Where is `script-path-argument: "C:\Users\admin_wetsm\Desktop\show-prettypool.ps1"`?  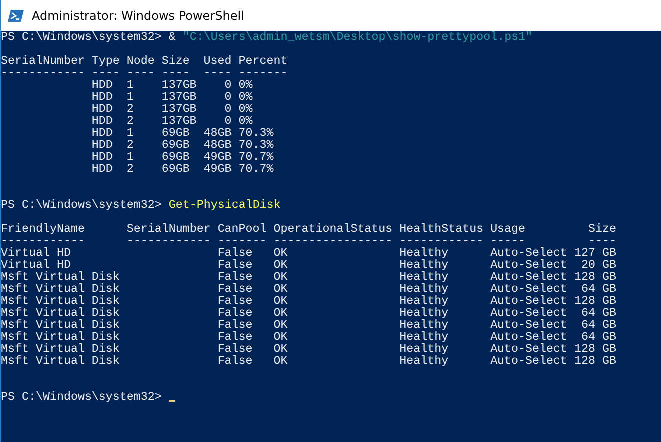 script-path-argument: "C:\Users\admin_wetsm\Desktop\show-prettypool.ps1" is located at coordinates (357, 37).